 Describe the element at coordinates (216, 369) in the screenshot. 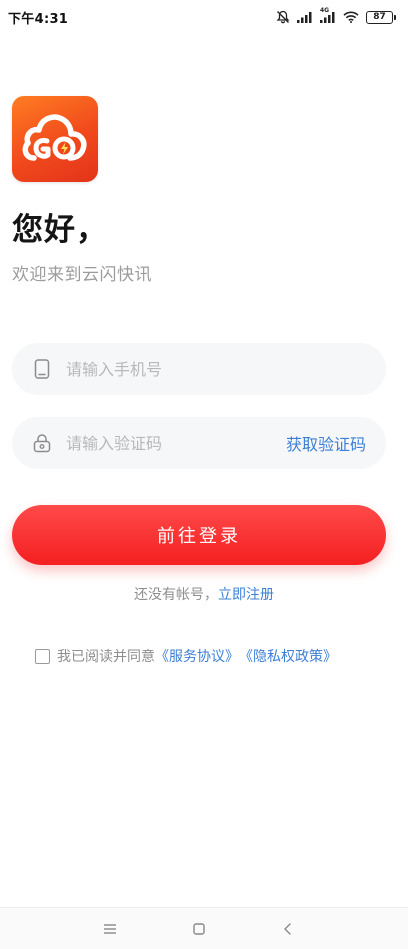

I see `phone-input` at that location.